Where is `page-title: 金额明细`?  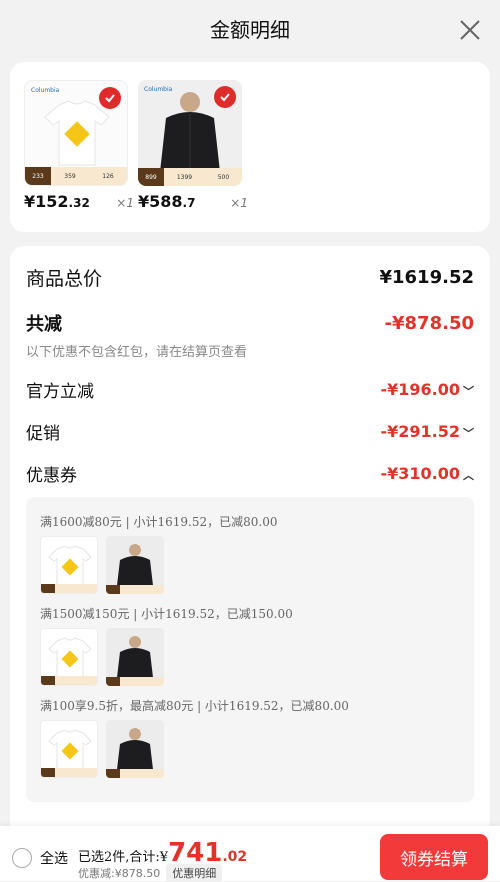 page-title: 金额明细 is located at coordinates (250, 30).